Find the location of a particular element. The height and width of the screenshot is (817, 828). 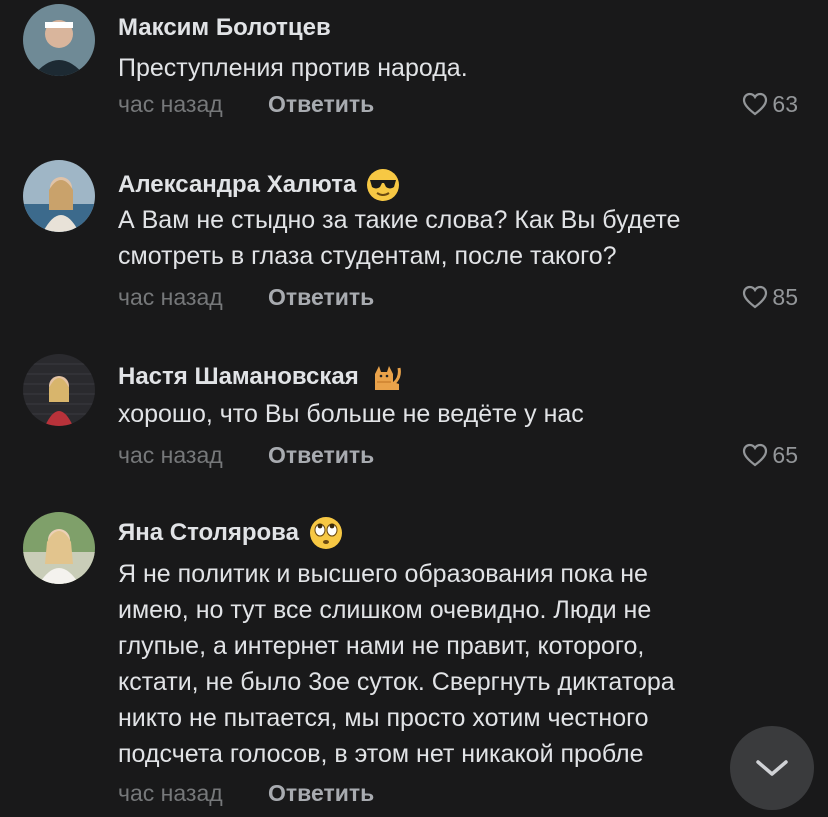

comment-meta: час назад Ответить 63 is located at coordinates (463, 104).